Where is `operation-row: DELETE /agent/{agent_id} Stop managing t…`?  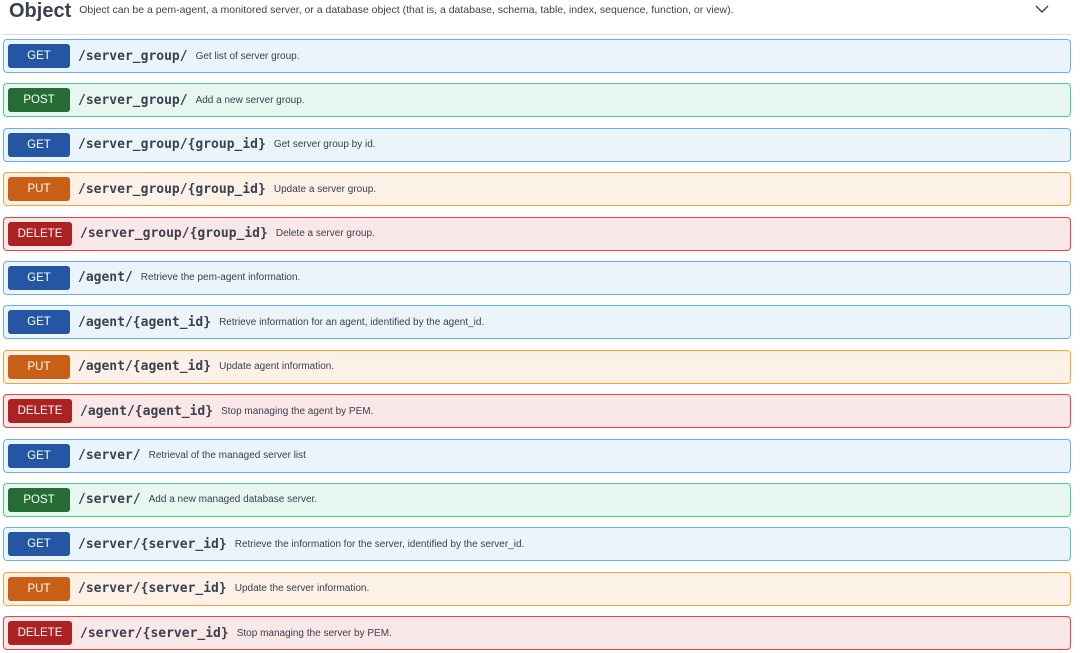 operation-row: DELETE /agent/{agent_id} Stop managing t… is located at coordinates (537, 411).